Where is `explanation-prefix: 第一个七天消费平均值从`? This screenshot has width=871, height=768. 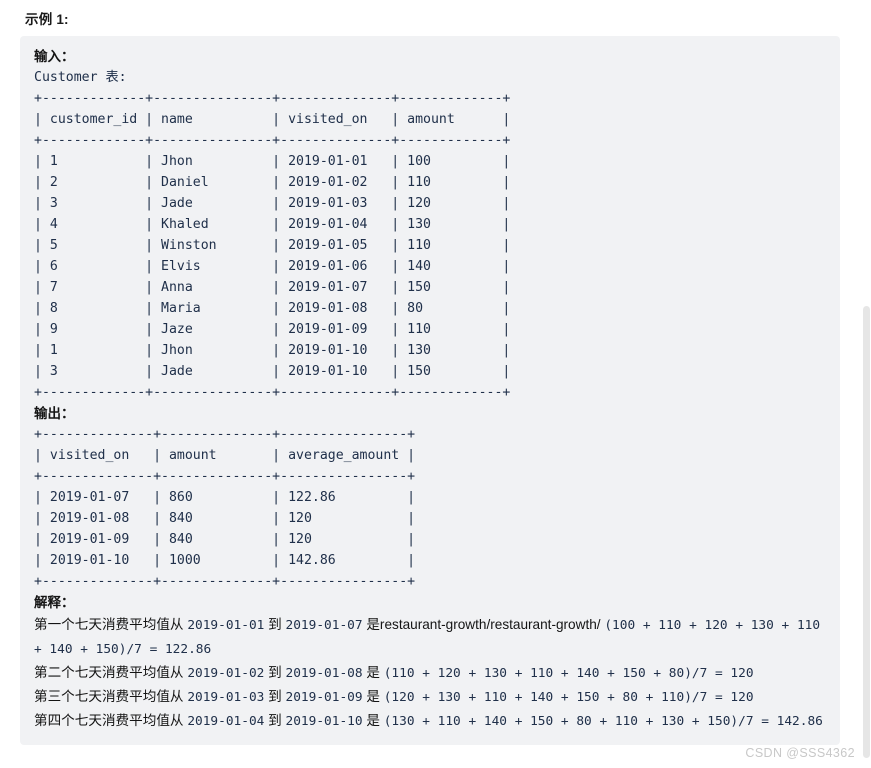
explanation-prefix: 第一个七天消费平均值从 is located at coordinates (111, 624).